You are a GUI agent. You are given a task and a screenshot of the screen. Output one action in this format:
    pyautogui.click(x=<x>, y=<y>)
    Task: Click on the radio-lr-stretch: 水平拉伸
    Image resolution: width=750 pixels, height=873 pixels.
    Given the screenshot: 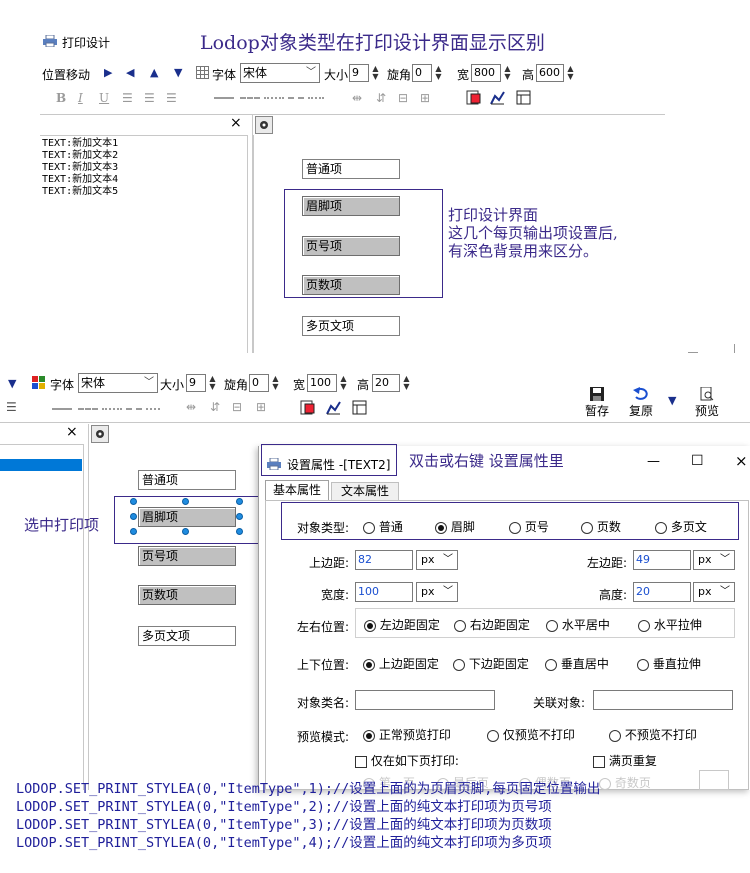 What is the action you would take?
    pyautogui.click(x=670, y=624)
    